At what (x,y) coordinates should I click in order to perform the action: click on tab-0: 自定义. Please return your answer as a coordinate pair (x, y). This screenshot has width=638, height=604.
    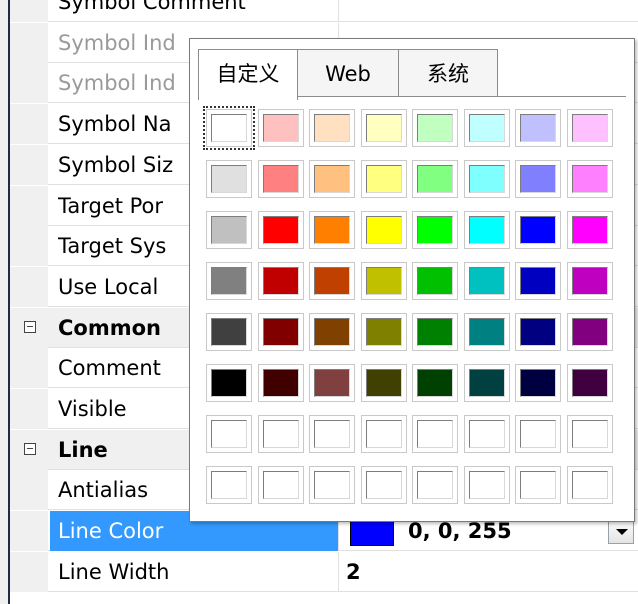
    Looking at the image, I should click on (248, 74).